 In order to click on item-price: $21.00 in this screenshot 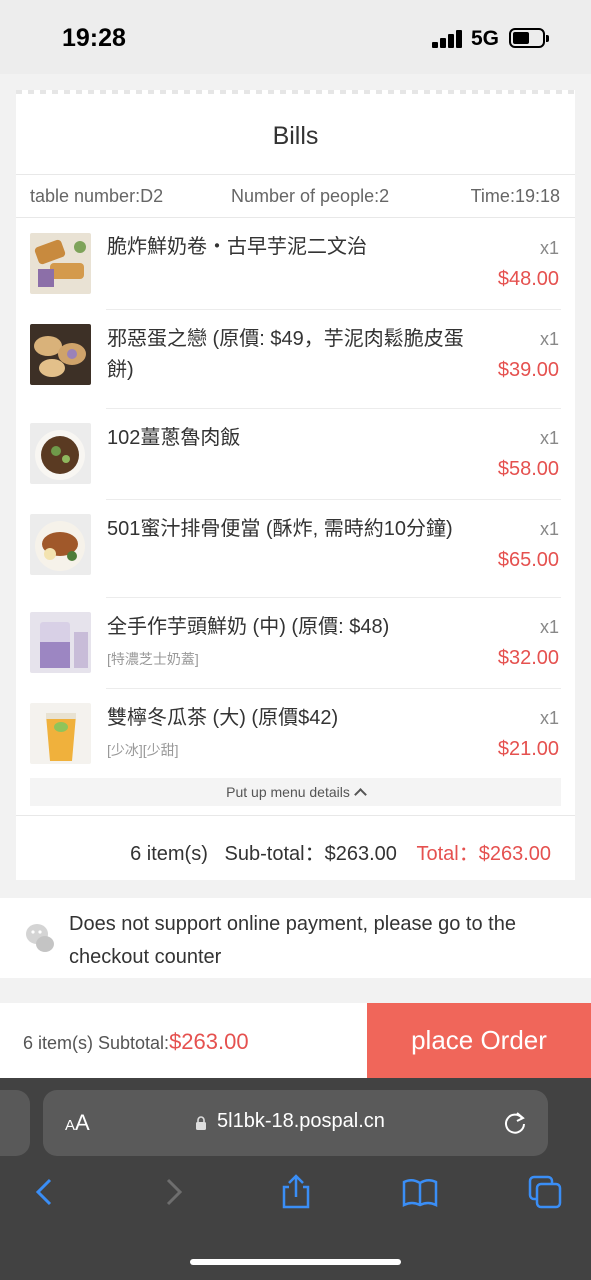, I will do `click(528, 749)`.